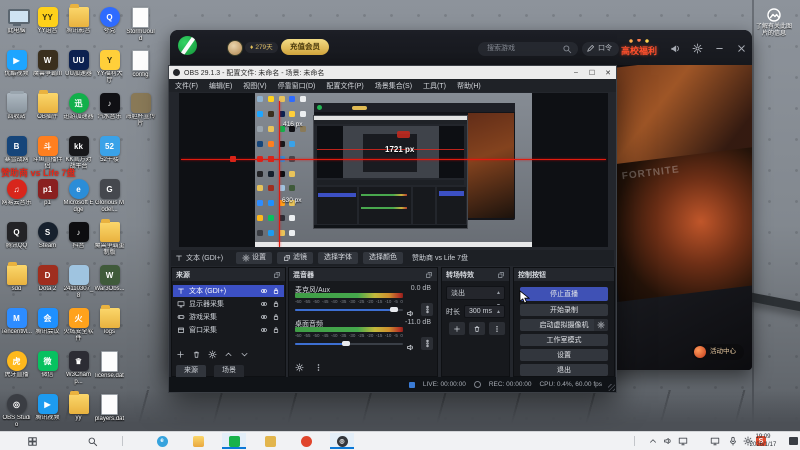 The image size is (800, 450). I want to click on launcher-minimize-button, so click(719, 48).